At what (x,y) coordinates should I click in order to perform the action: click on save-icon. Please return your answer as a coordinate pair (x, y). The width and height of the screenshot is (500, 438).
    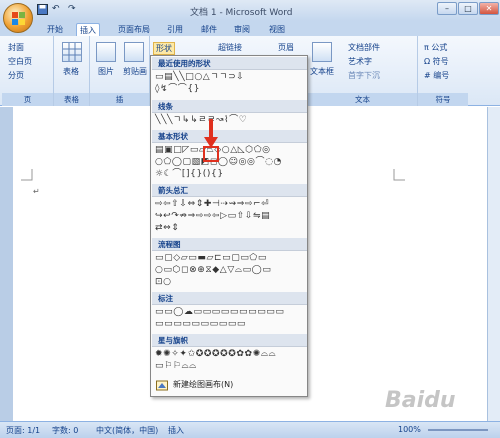
    Looking at the image, I should click on (42, 10).